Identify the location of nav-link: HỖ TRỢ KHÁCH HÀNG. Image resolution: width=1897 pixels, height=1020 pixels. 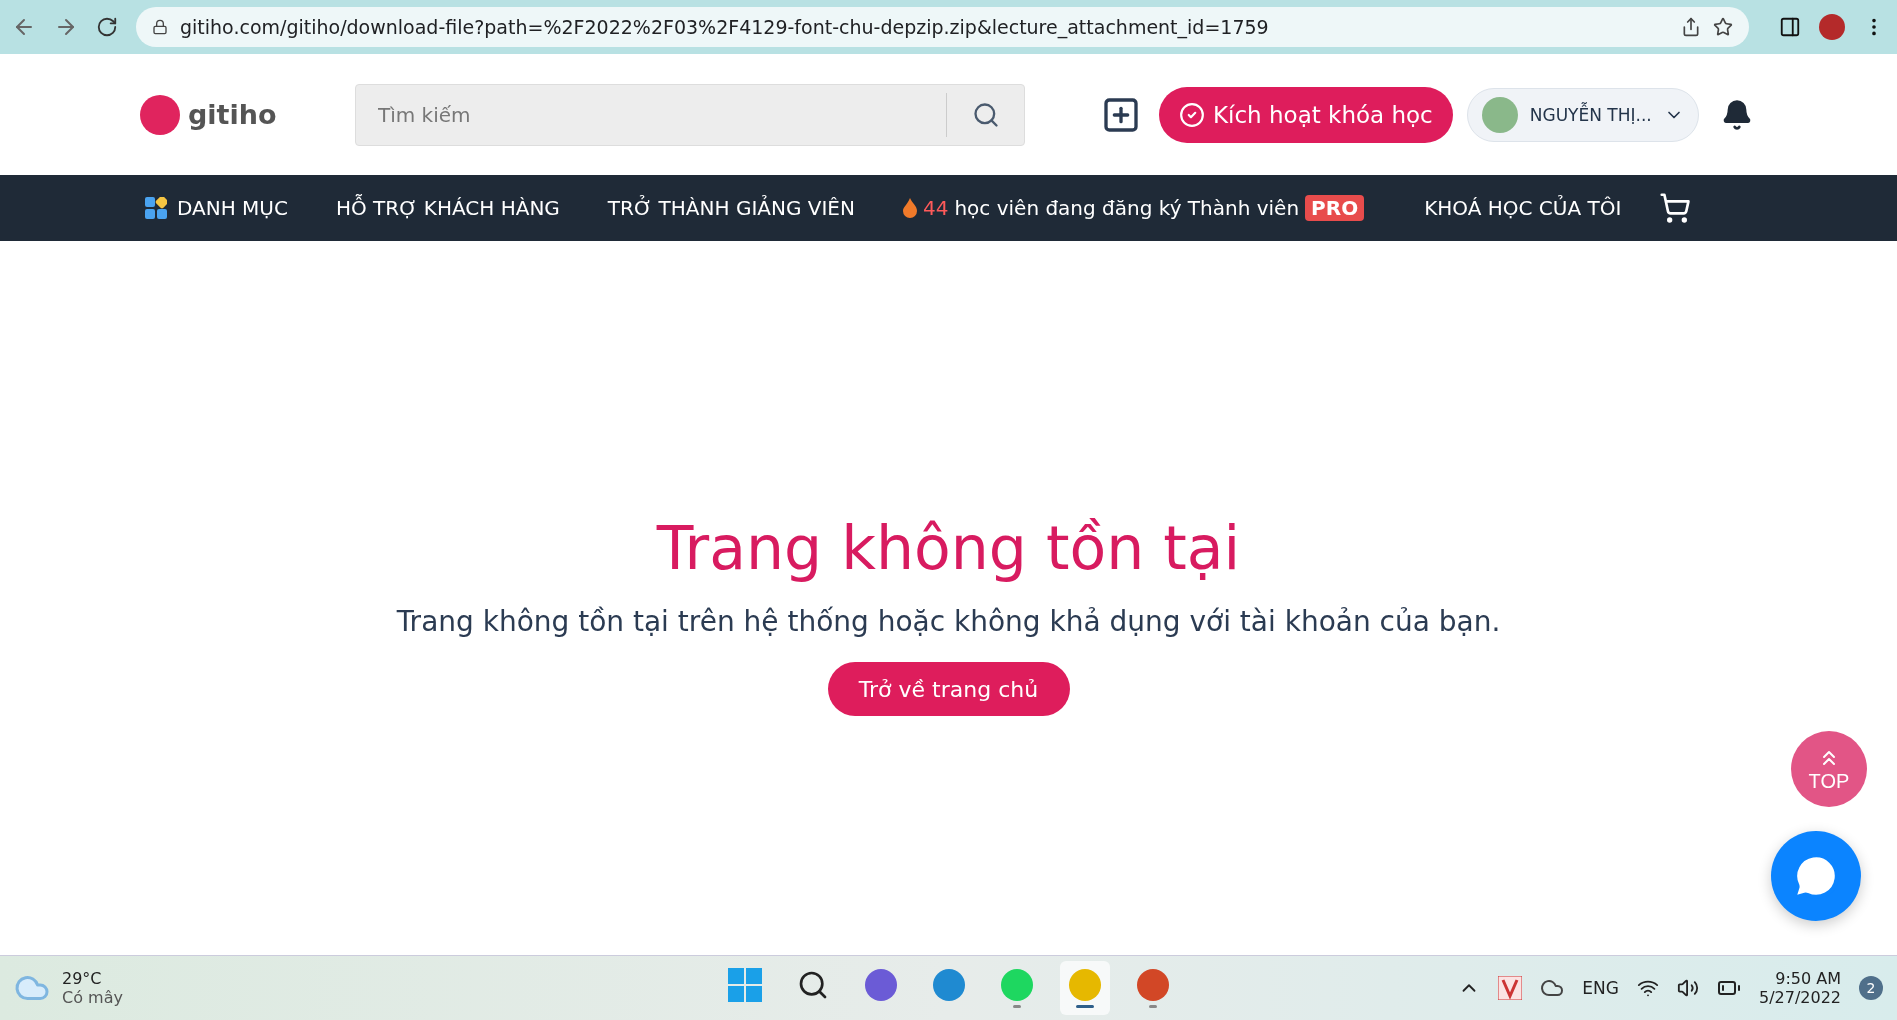
(447, 208).